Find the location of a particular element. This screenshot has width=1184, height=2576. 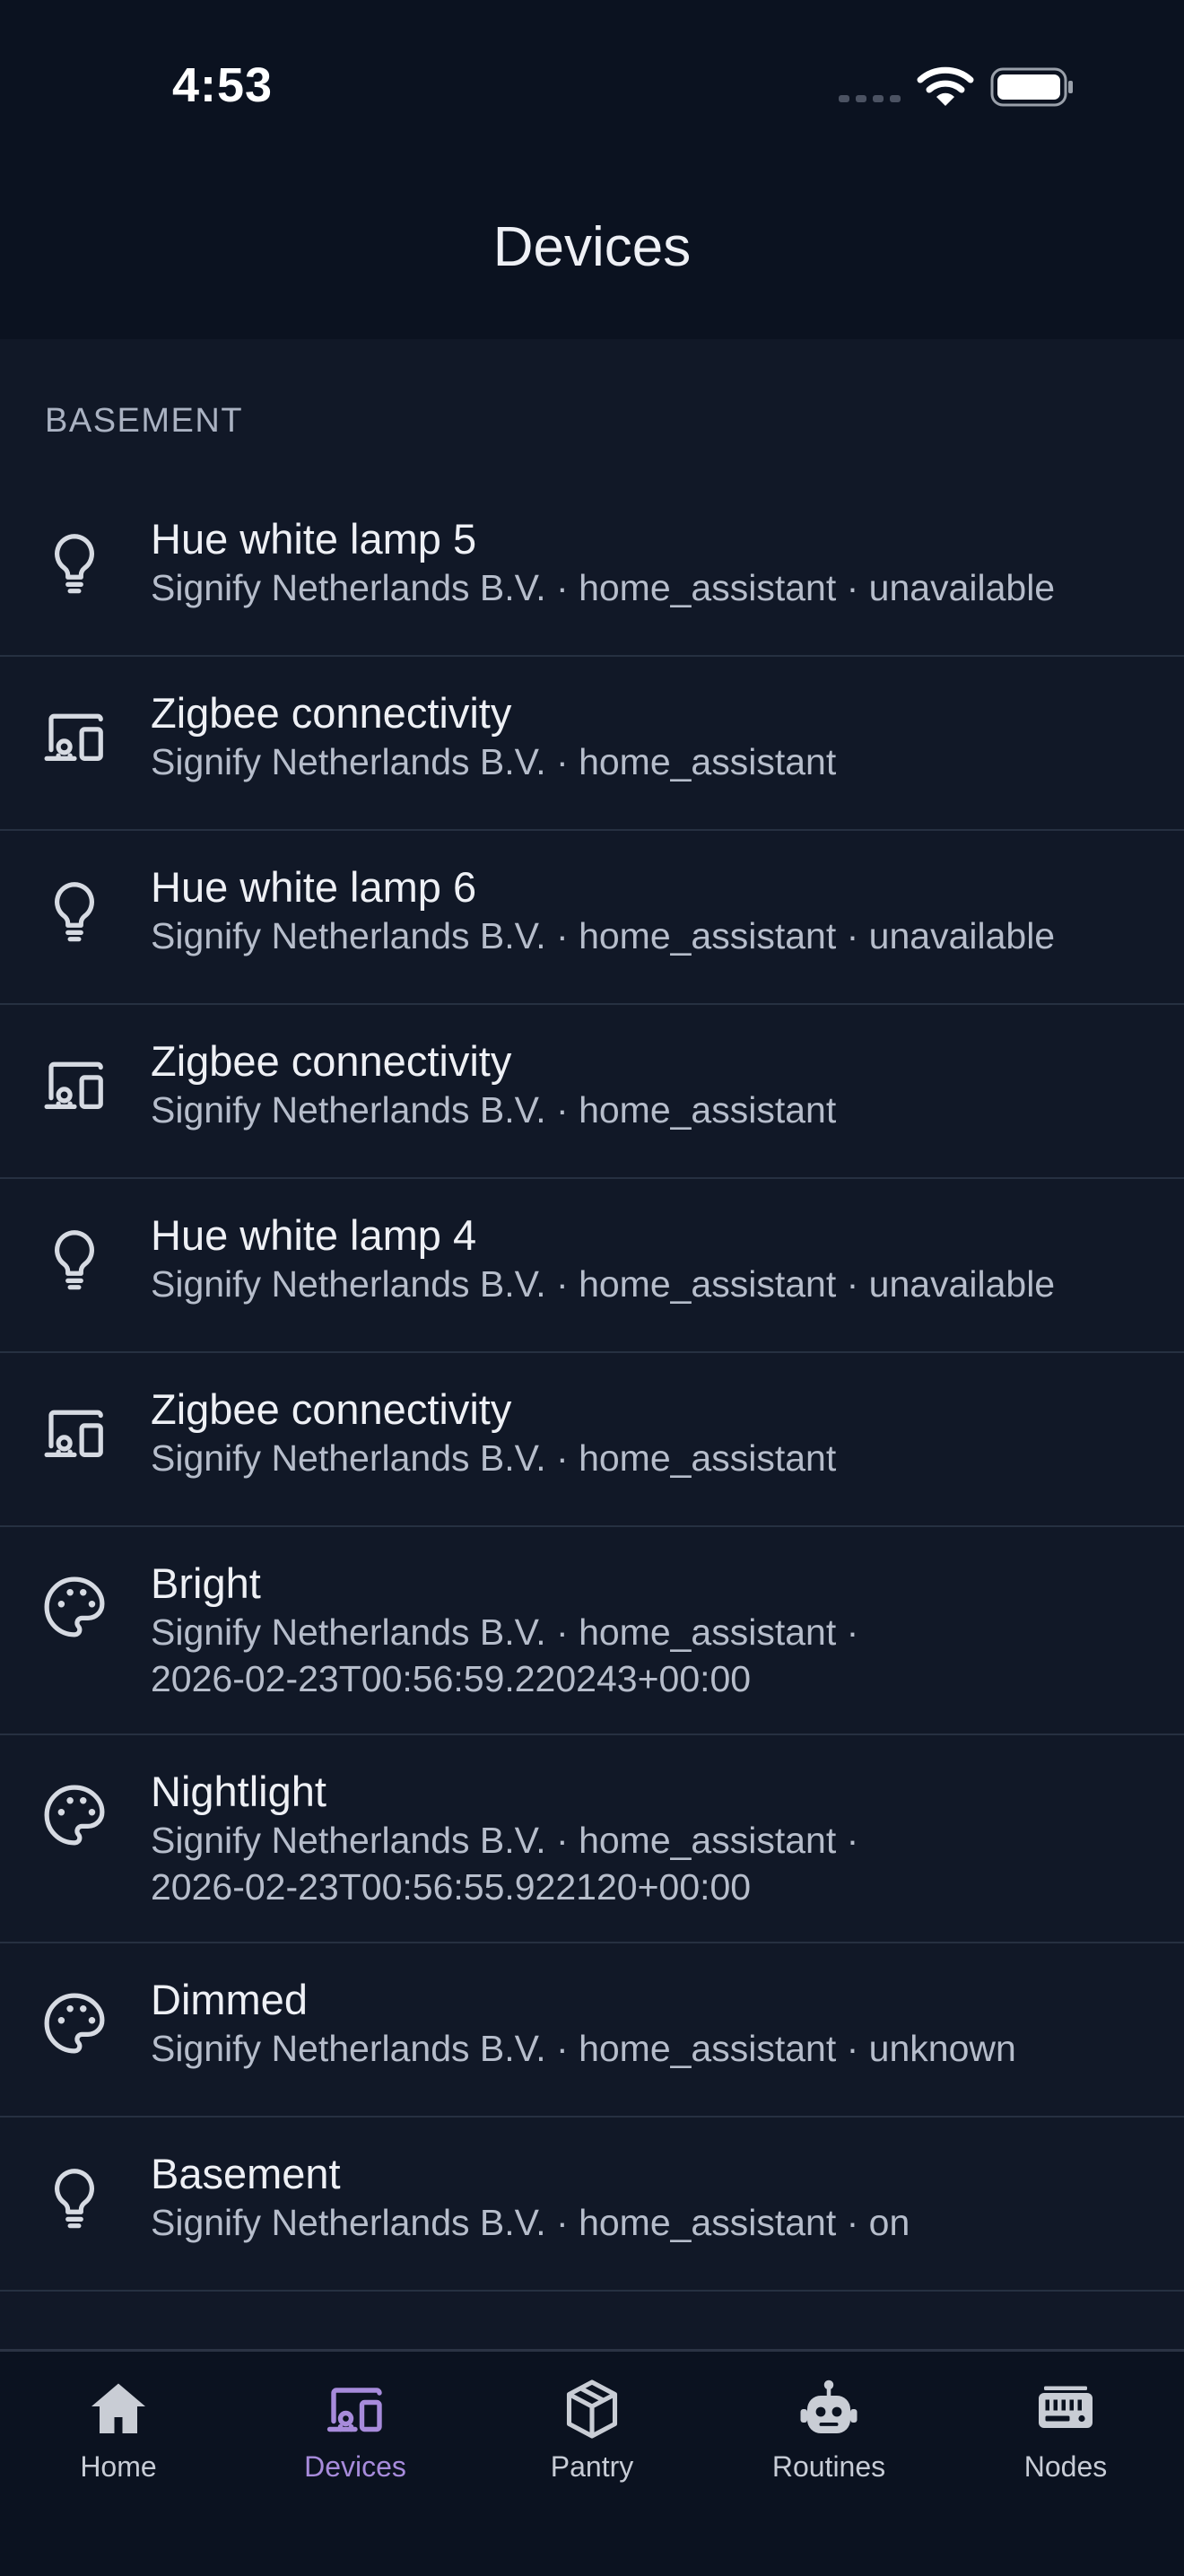

home-icon is located at coordinates (118, 2409).